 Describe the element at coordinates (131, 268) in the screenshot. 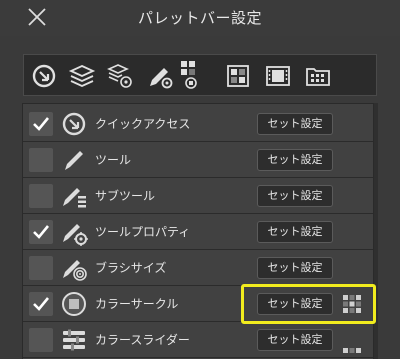

I see `list-item-label: ブラシサイズ` at that location.